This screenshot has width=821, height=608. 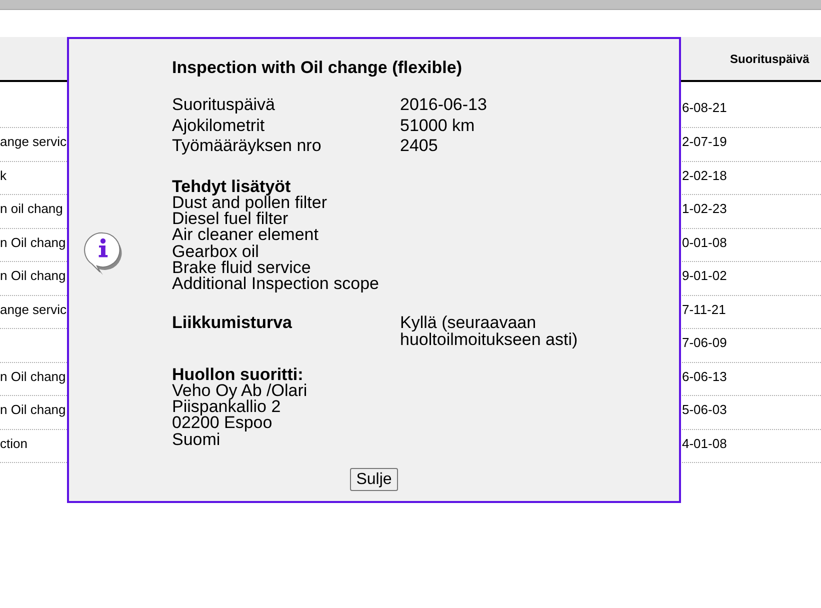 What do you see at coordinates (196, 440) in the screenshot?
I see `address-line: Suomi` at bounding box center [196, 440].